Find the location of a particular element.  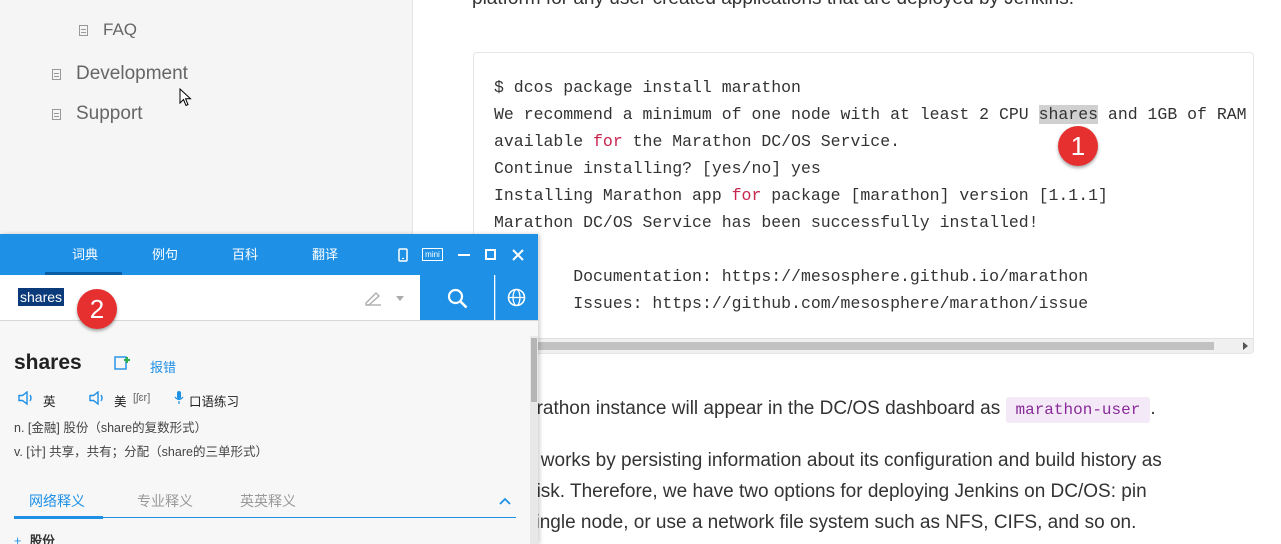

vertical-scrollbar is located at coordinates (534, 440).